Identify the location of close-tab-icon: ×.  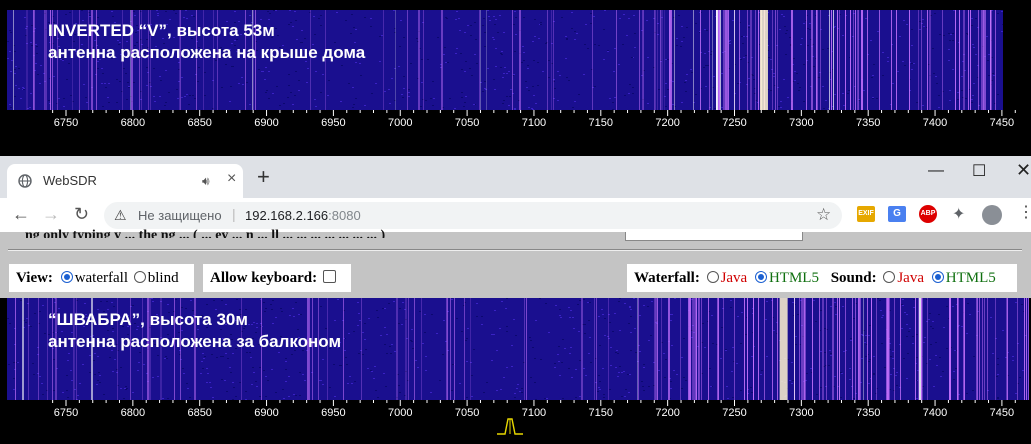
(231, 179).